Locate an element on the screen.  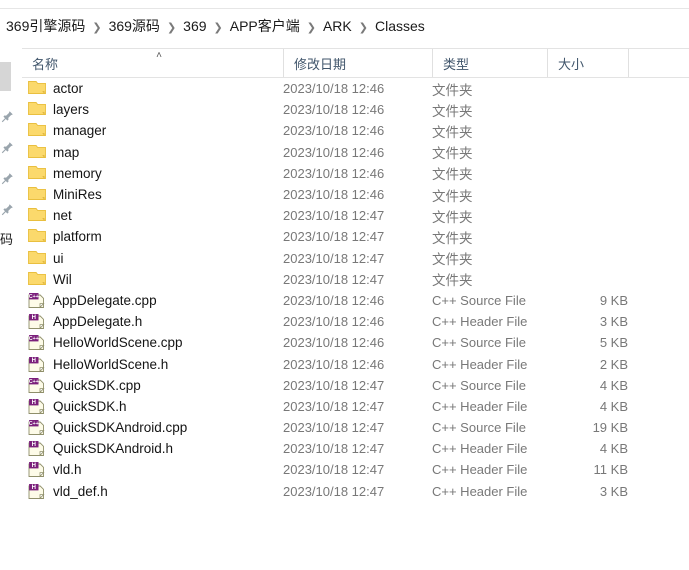
file-name-cell: ui is located at coordinates (152, 258).